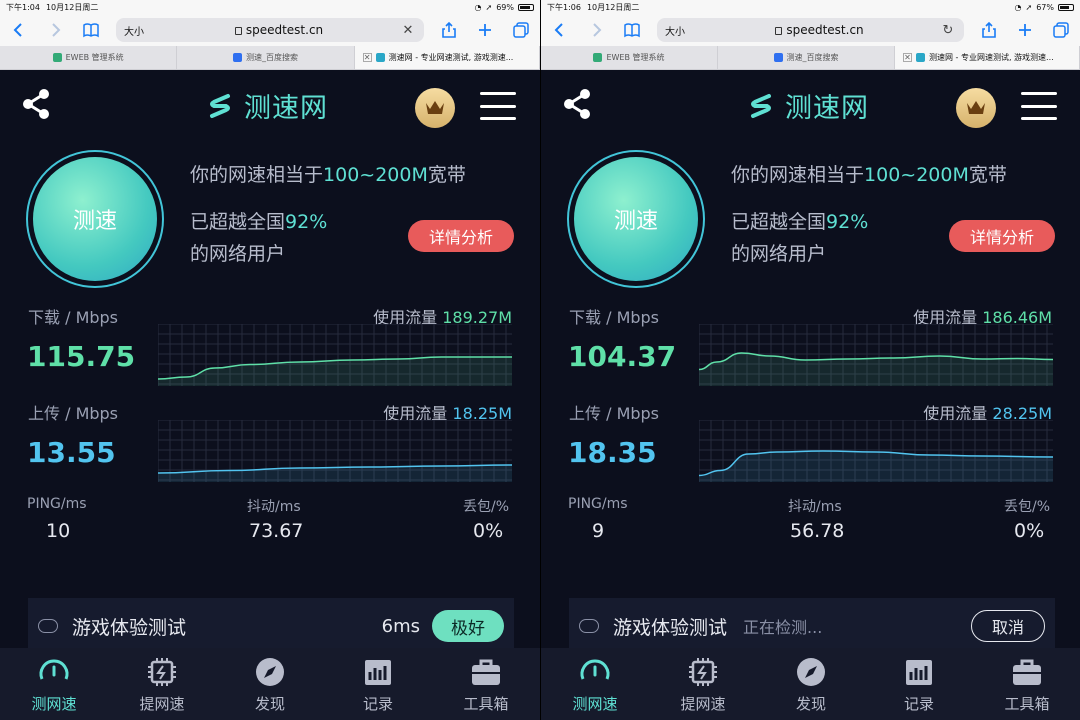  Describe the element at coordinates (71, 452) in the screenshot. I see `upload-value: 13.55` at that location.